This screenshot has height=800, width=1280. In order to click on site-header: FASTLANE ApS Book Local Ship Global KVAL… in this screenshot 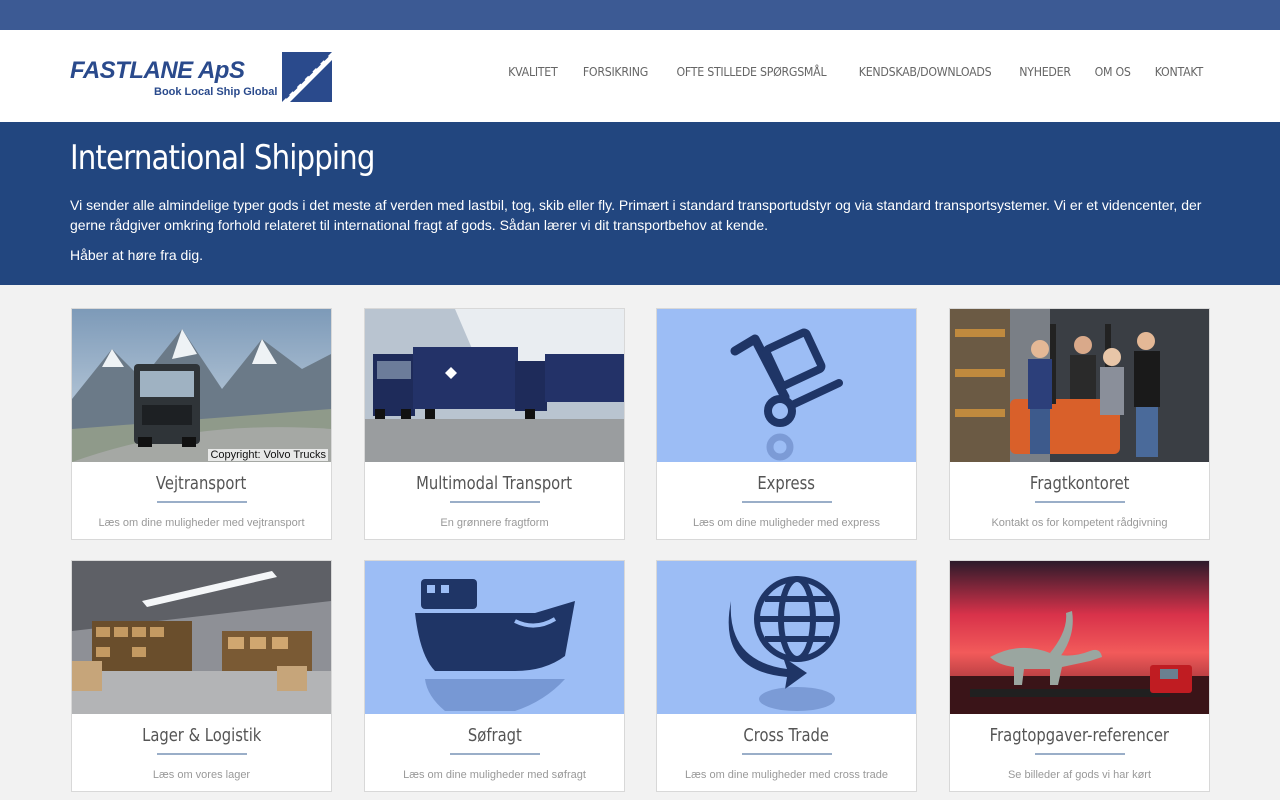, I will do `click(640, 76)`.